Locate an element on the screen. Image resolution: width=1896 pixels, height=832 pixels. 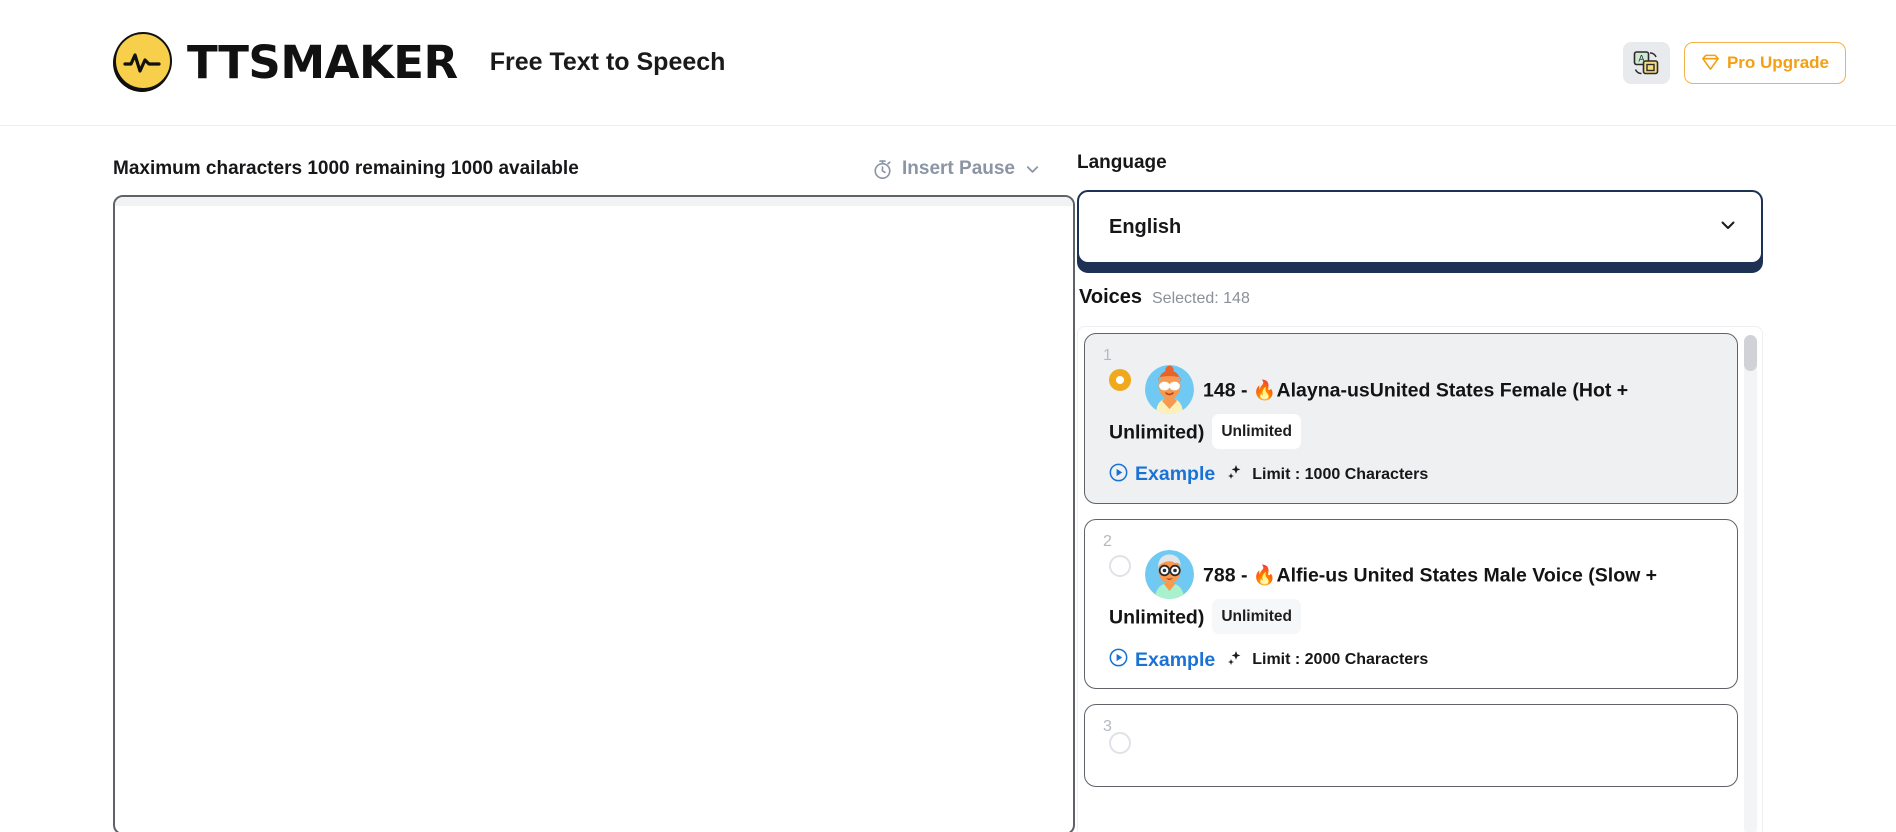
voice-limit: Limit : 1000 Characters is located at coordinates (1340, 474).